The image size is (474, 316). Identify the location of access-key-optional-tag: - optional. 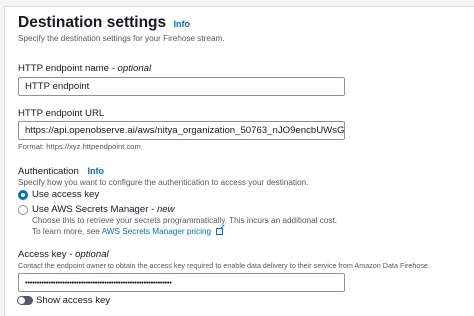
(89, 254).